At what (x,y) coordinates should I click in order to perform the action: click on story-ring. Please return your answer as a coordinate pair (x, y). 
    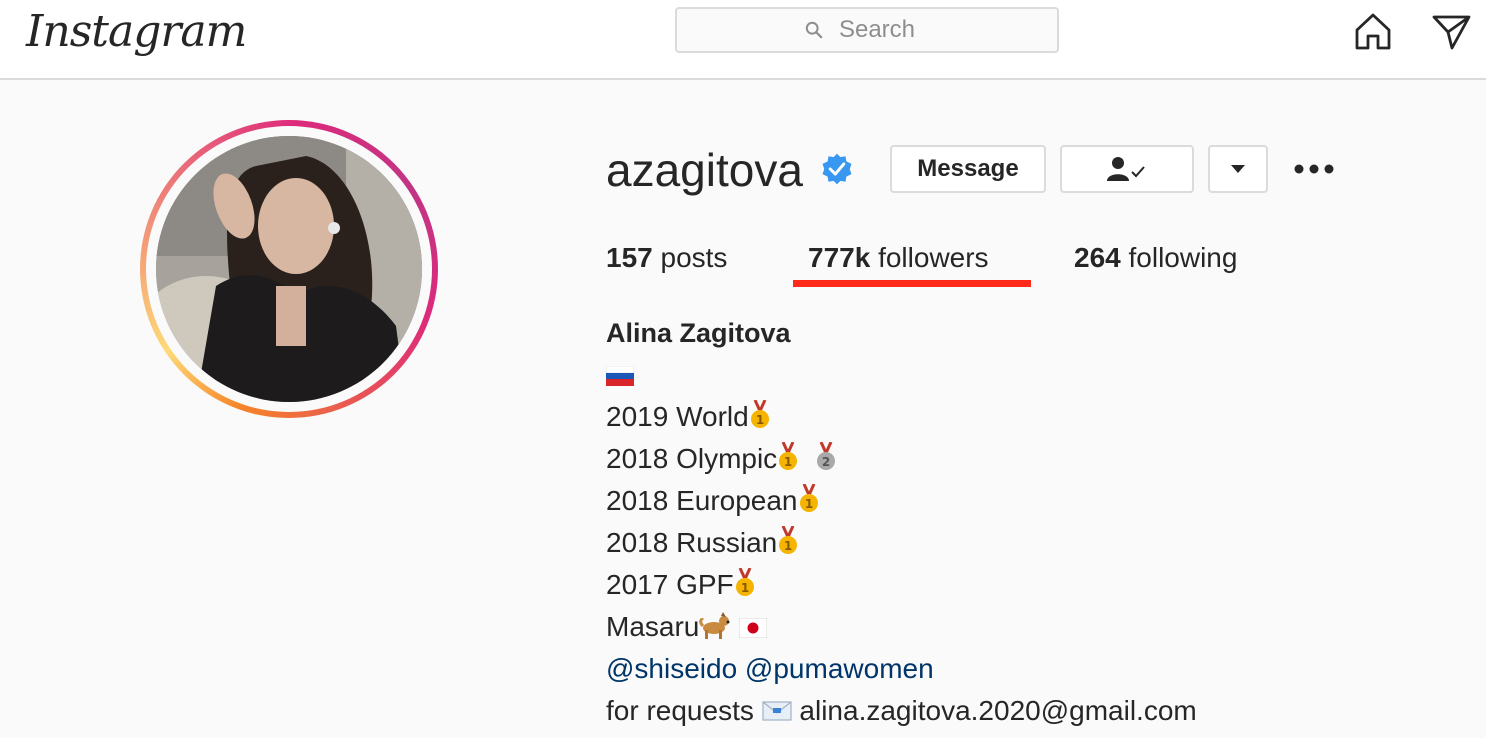
    Looking at the image, I should click on (289, 269).